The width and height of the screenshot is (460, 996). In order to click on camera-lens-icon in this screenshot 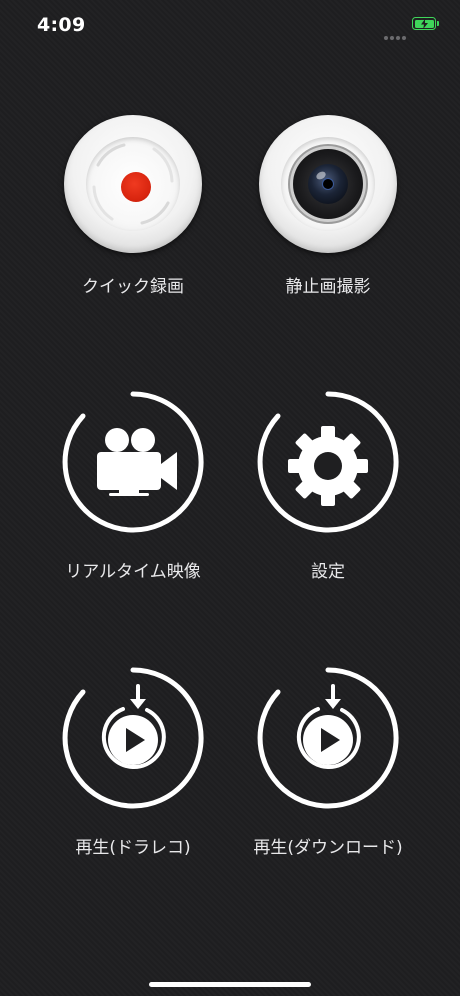, I will do `click(328, 184)`.